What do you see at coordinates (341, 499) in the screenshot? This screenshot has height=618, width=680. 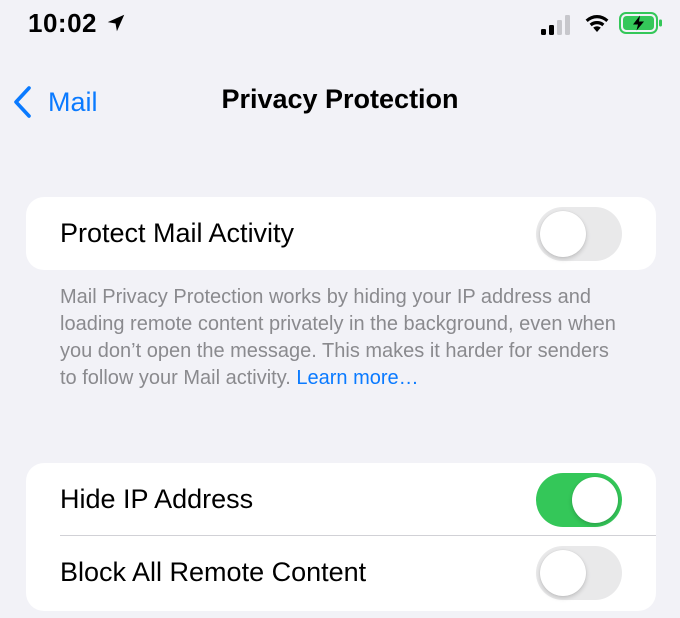 I see `setting-row-hide-ip-address: Hide IP Address` at bounding box center [341, 499].